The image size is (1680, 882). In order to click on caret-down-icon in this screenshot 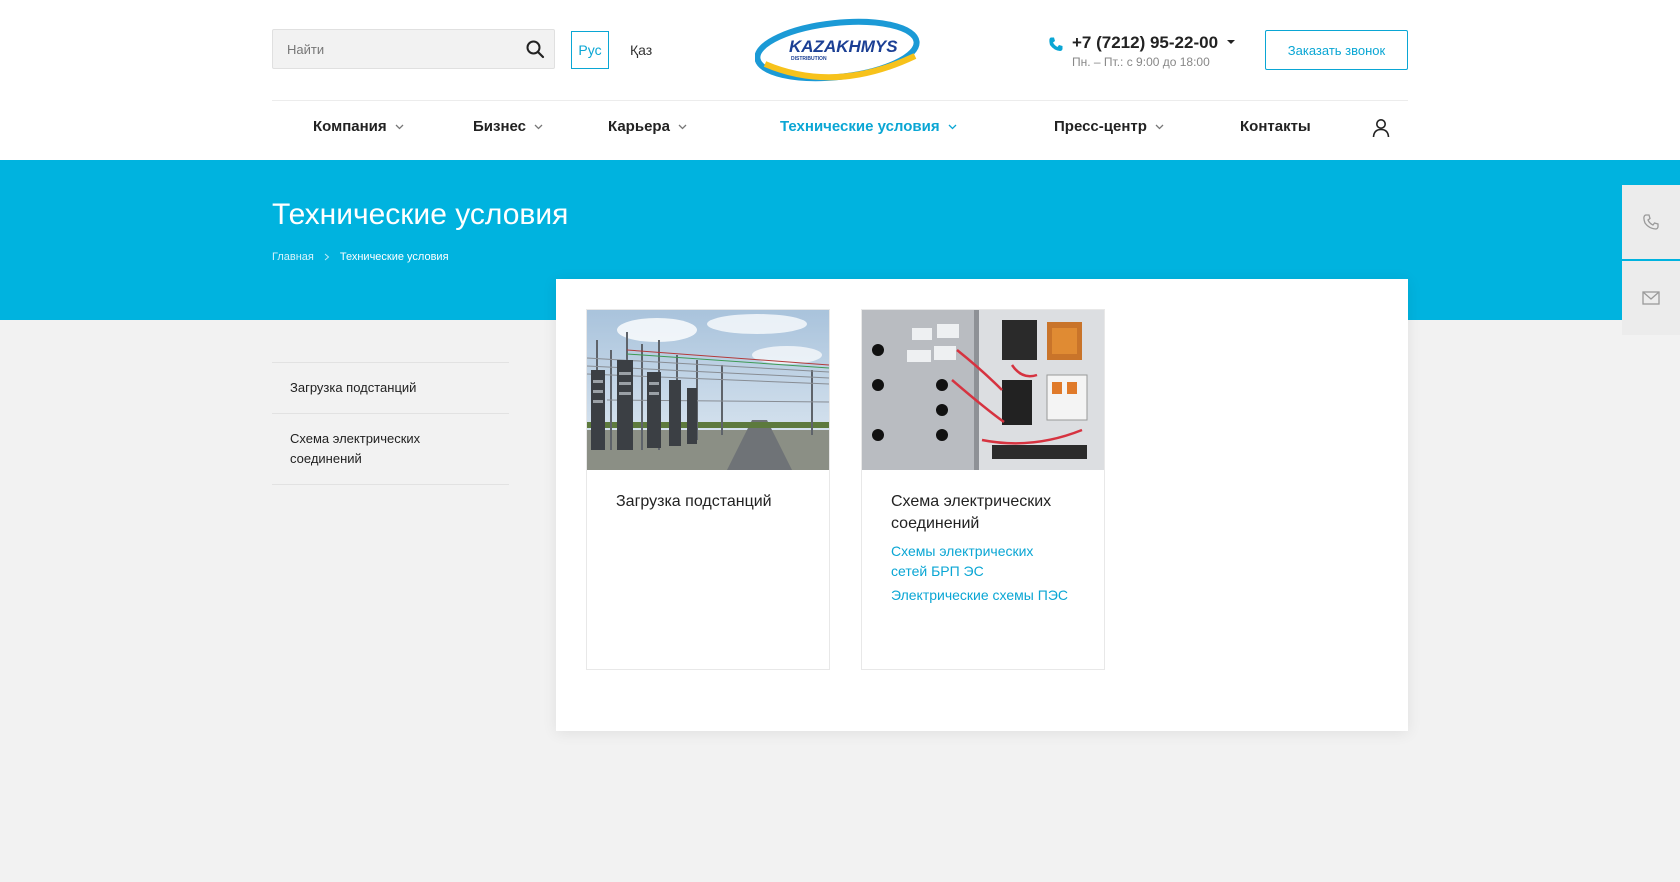, I will do `click(1231, 42)`.